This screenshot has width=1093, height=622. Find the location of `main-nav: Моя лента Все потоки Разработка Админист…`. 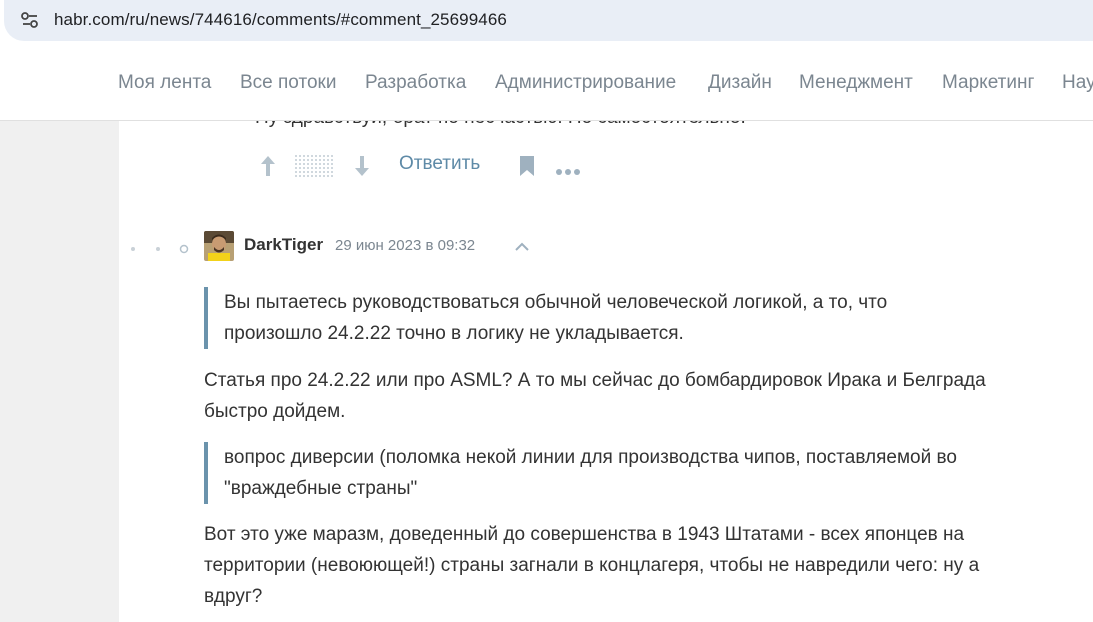

main-nav: Моя лента Все потоки Разработка Админист… is located at coordinates (546, 85).